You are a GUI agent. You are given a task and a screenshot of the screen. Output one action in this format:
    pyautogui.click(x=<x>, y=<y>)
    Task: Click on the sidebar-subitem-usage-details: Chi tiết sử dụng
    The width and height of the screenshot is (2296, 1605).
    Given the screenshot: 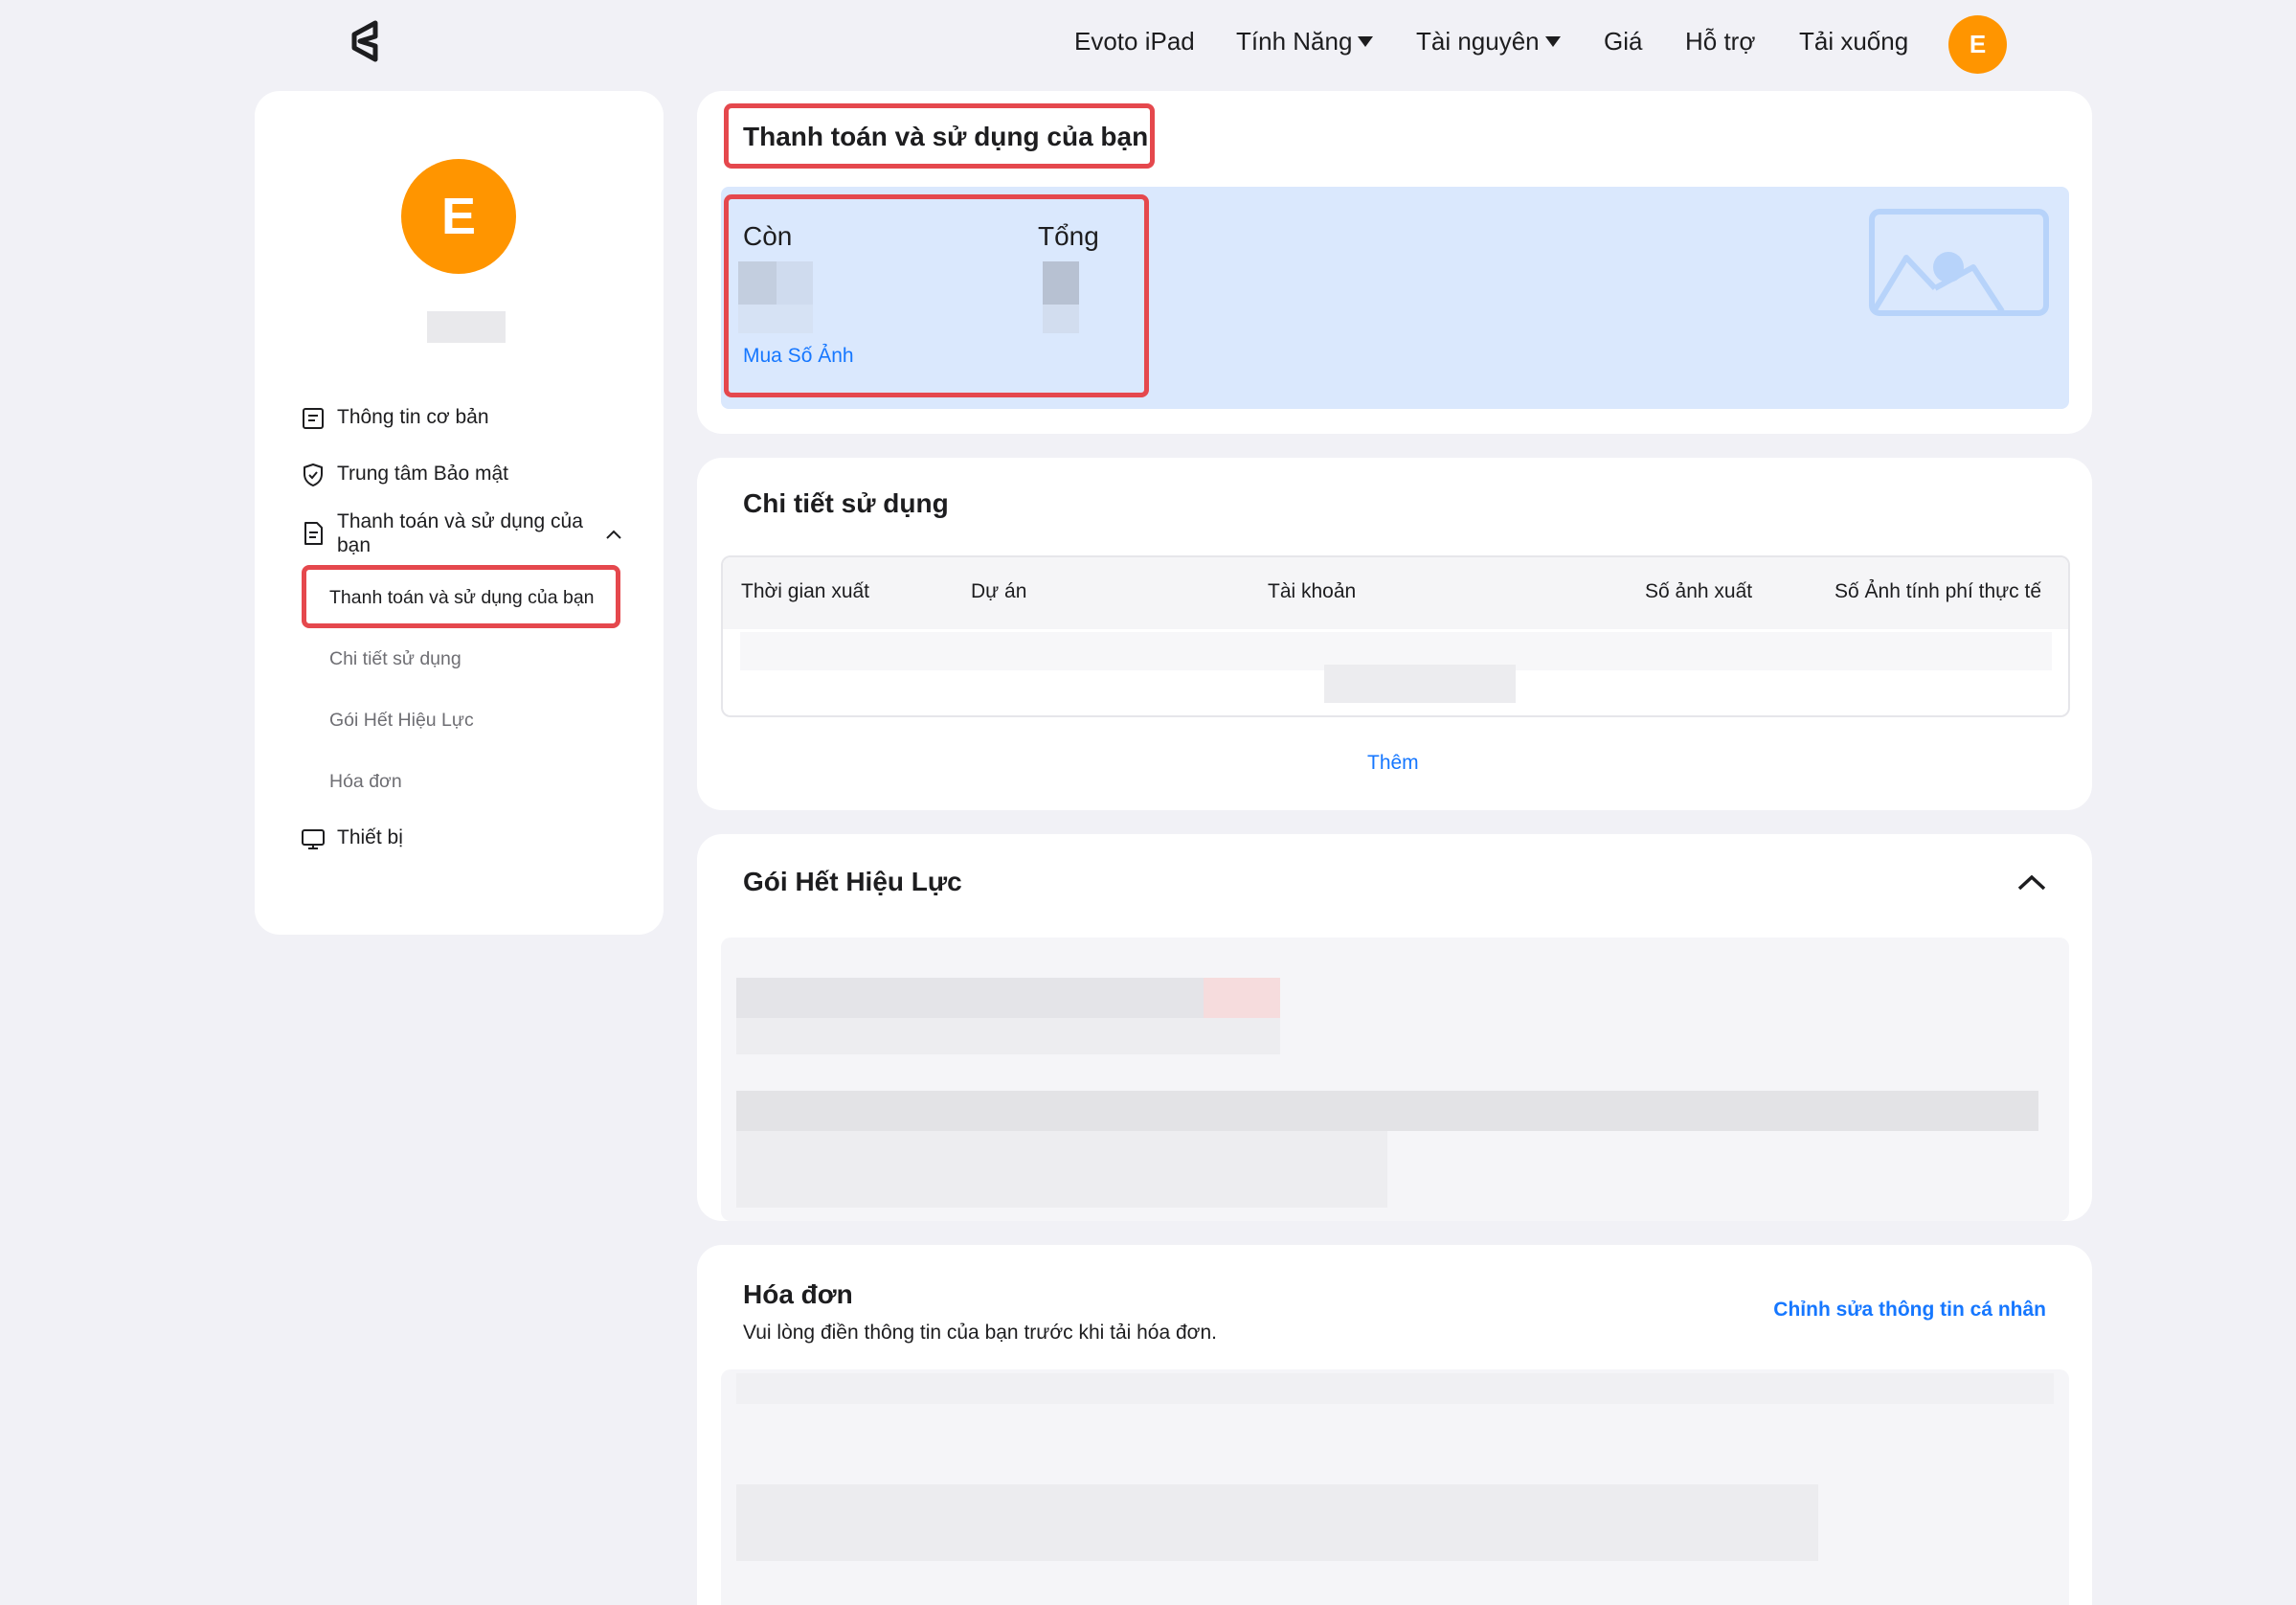 What is the action you would take?
    pyautogui.click(x=395, y=659)
    